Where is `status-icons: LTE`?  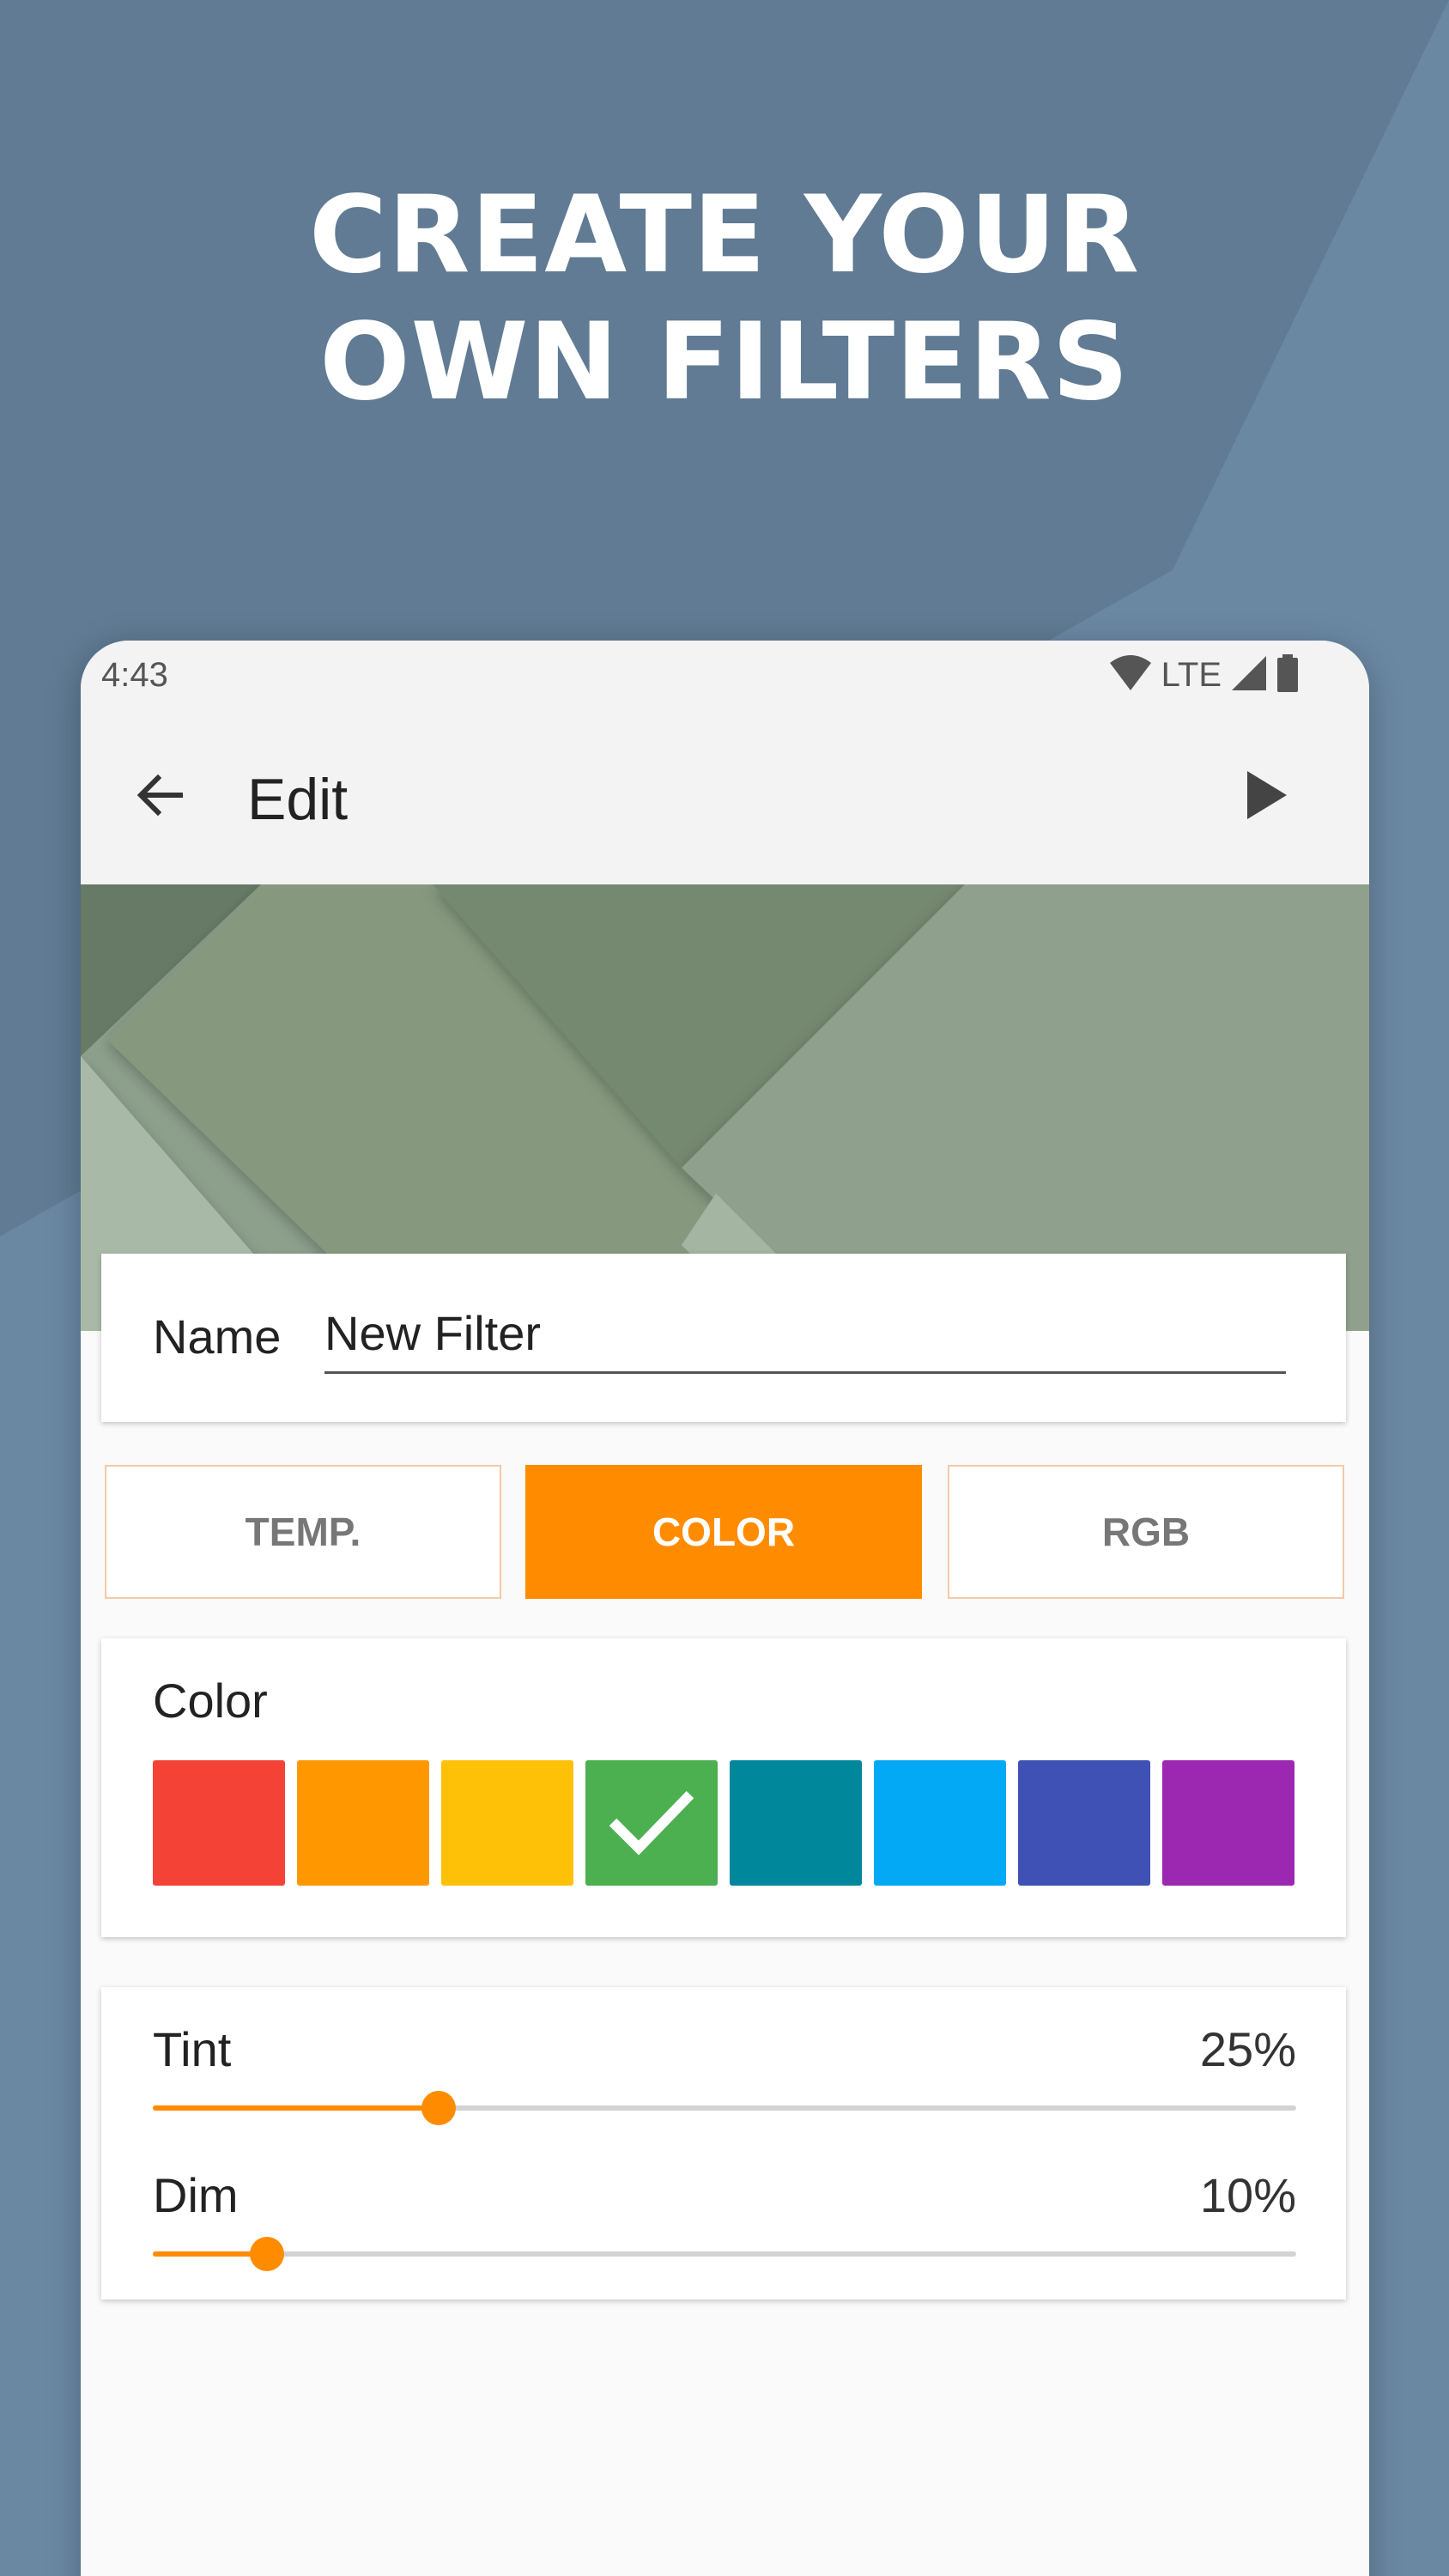
status-icons: LTE is located at coordinates (1203, 674).